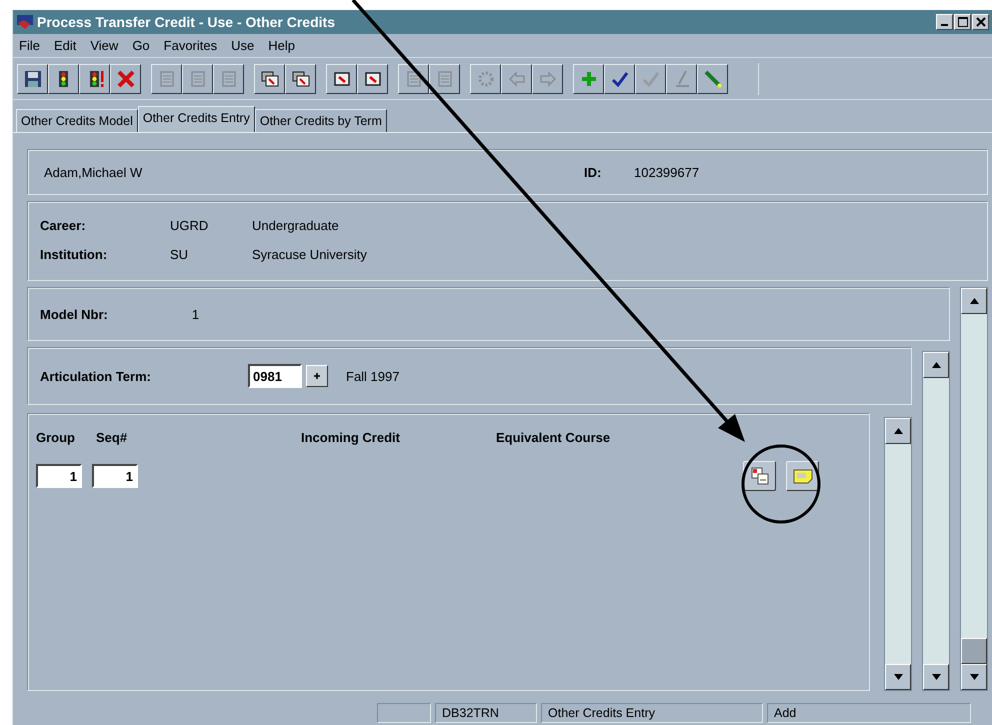 The width and height of the screenshot is (992, 725). I want to click on column-header: Group, so click(56, 437).